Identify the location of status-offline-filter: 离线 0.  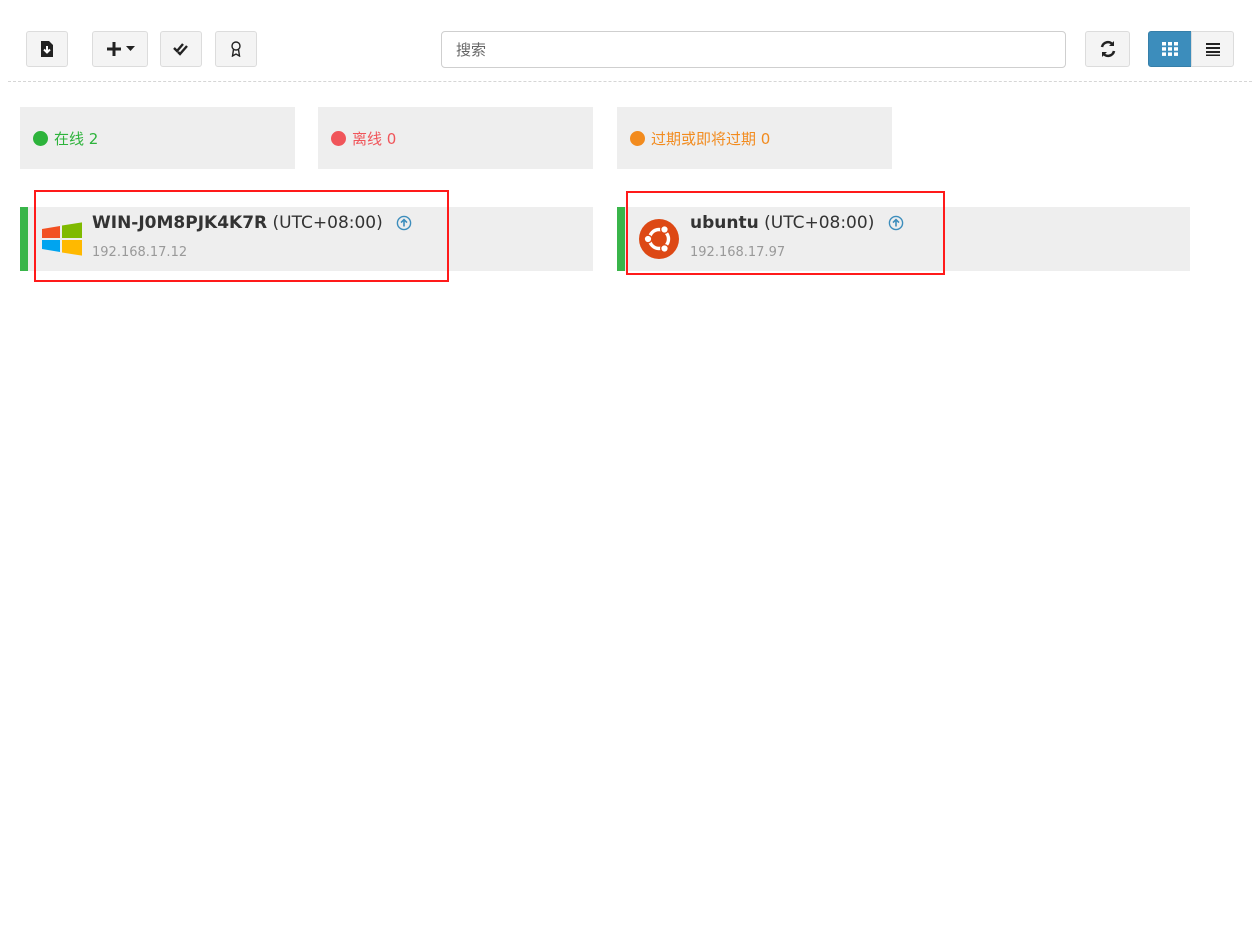
(455, 138).